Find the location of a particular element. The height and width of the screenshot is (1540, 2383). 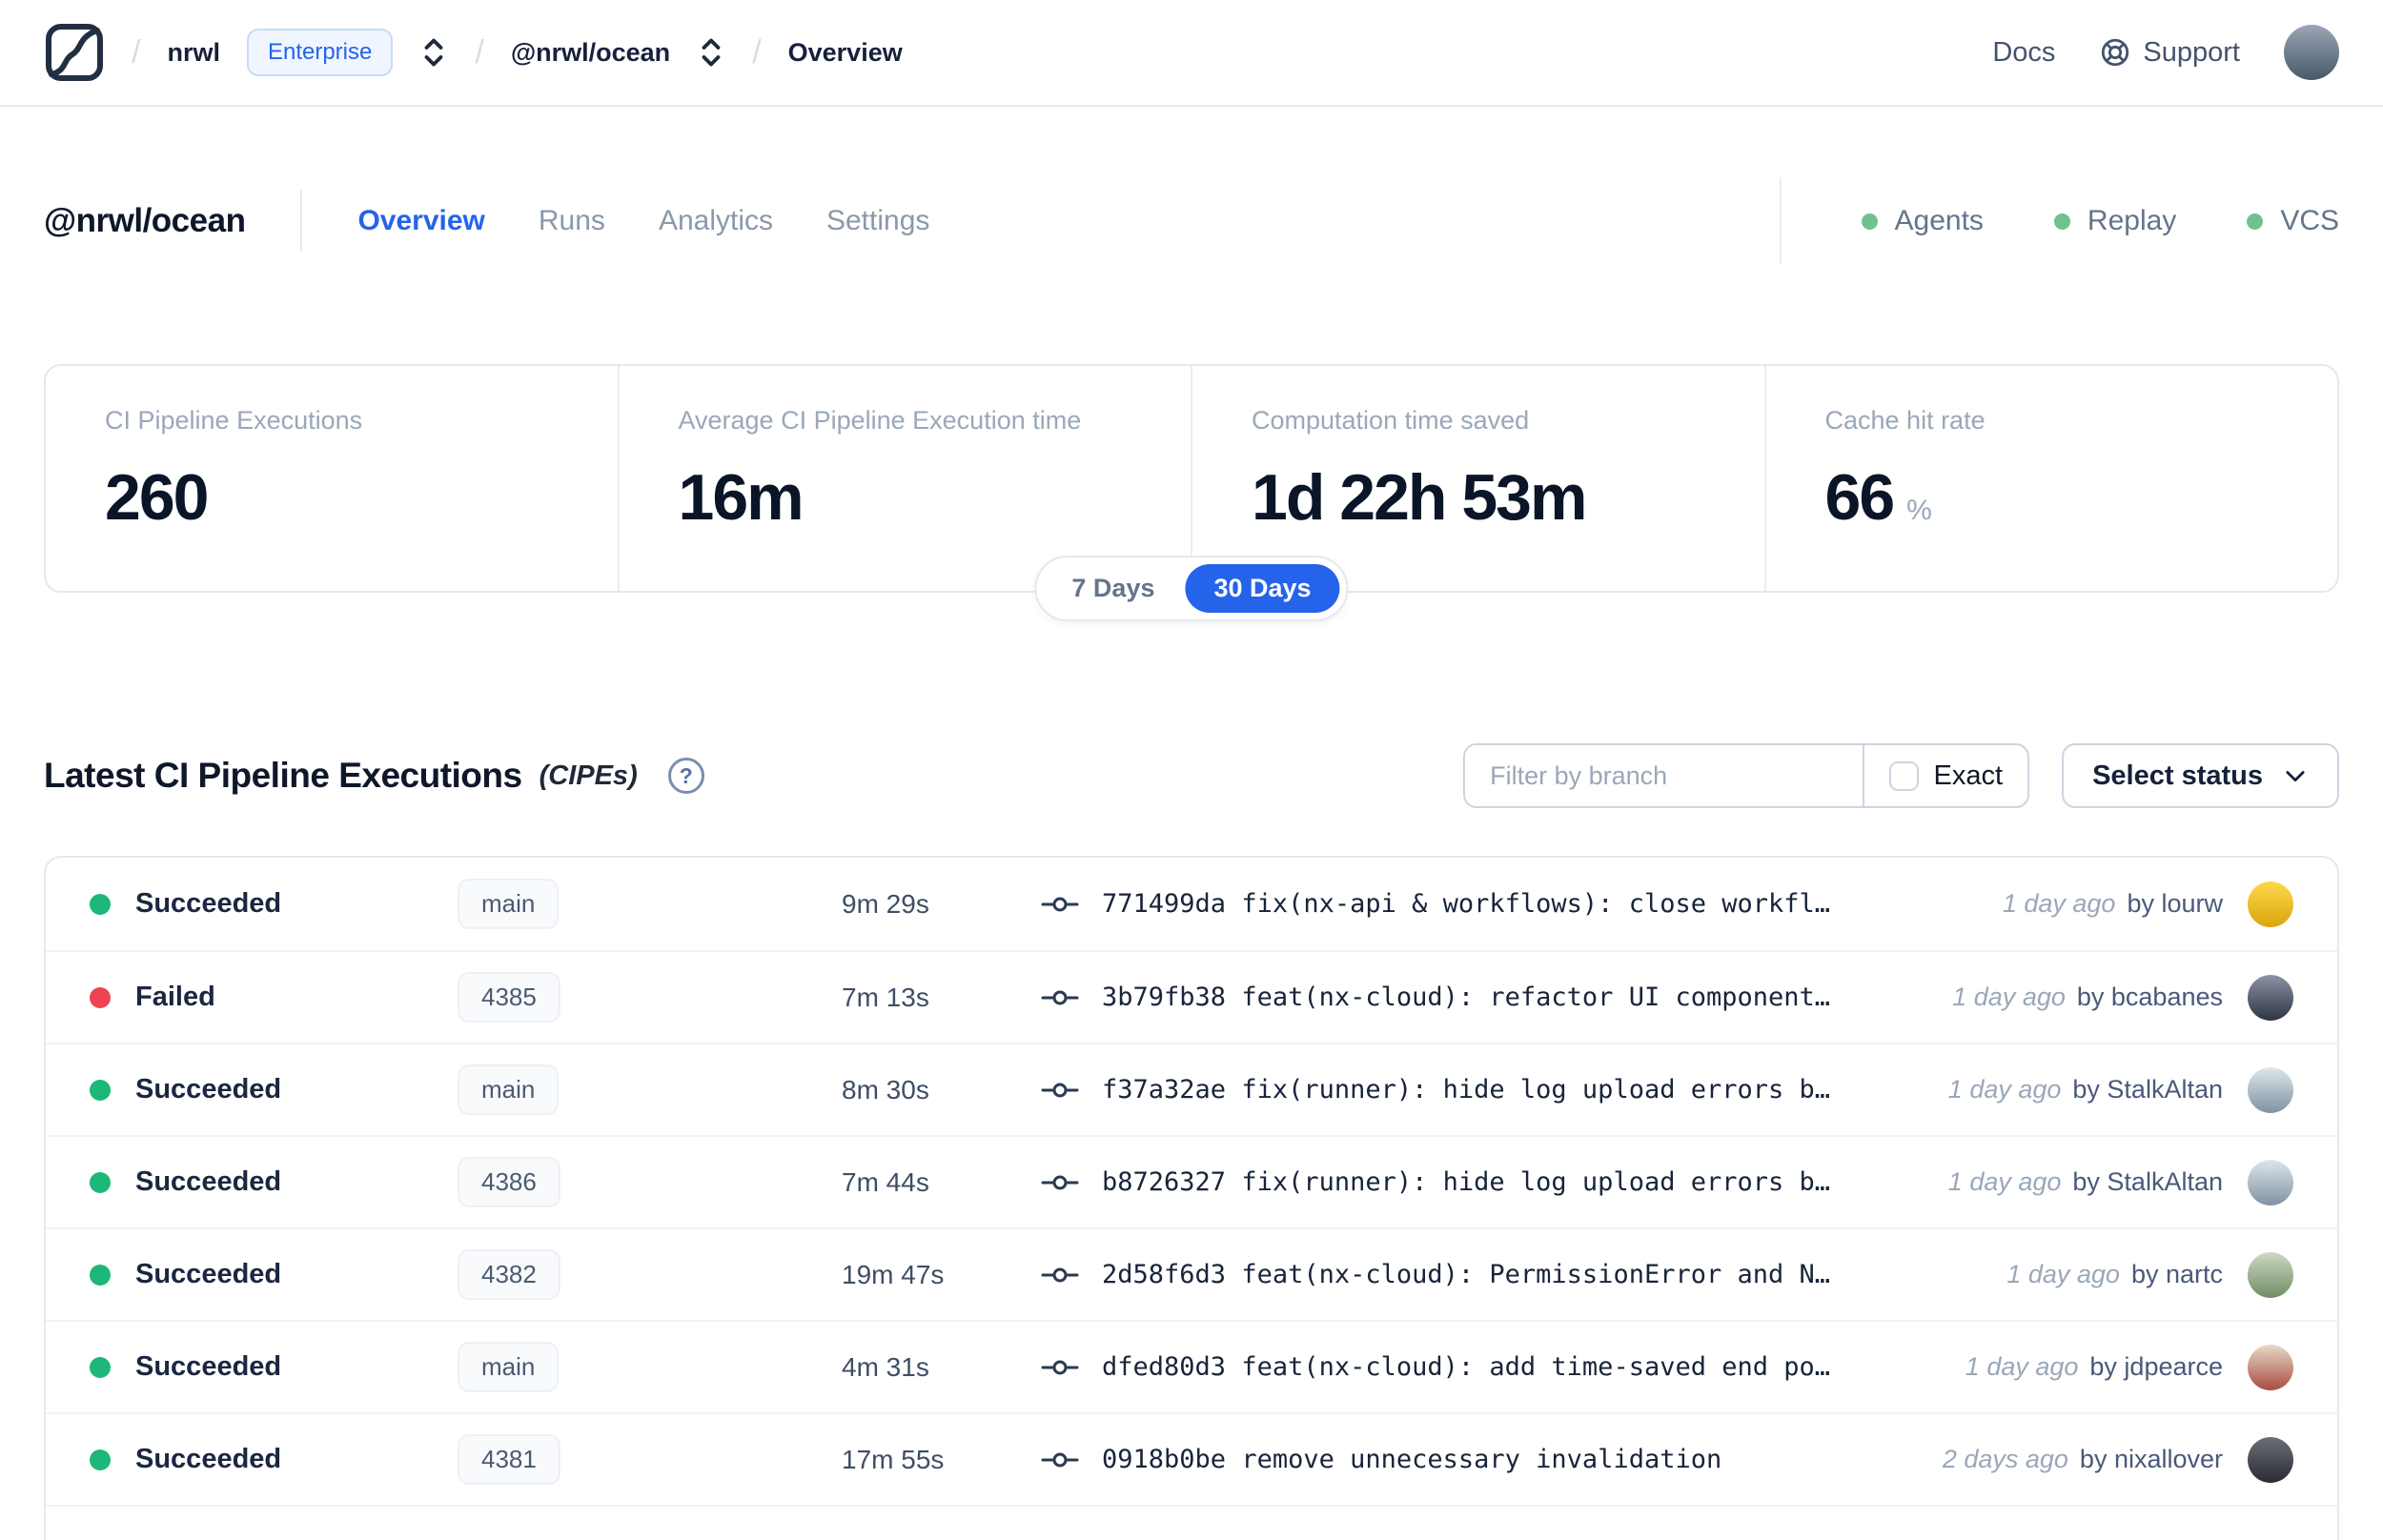

feature-agents-label: Agents is located at coordinates (1939, 220).